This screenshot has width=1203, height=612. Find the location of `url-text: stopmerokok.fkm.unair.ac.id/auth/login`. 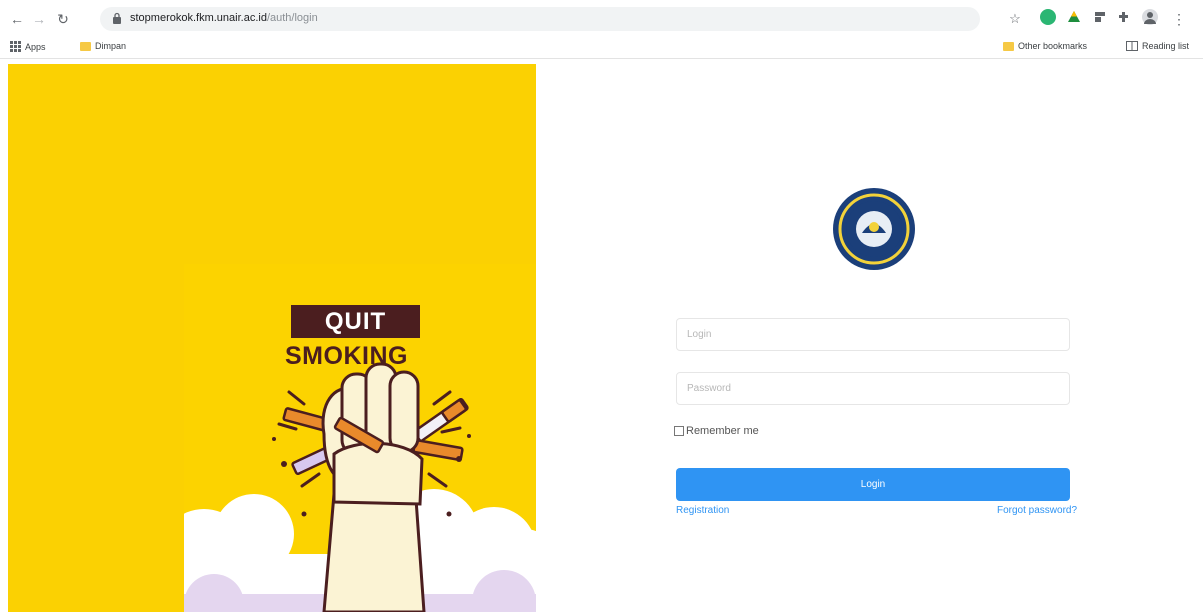

url-text: stopmerokok.fkm.unair.ac.id/auth/login is located at coordinates (224, 18).